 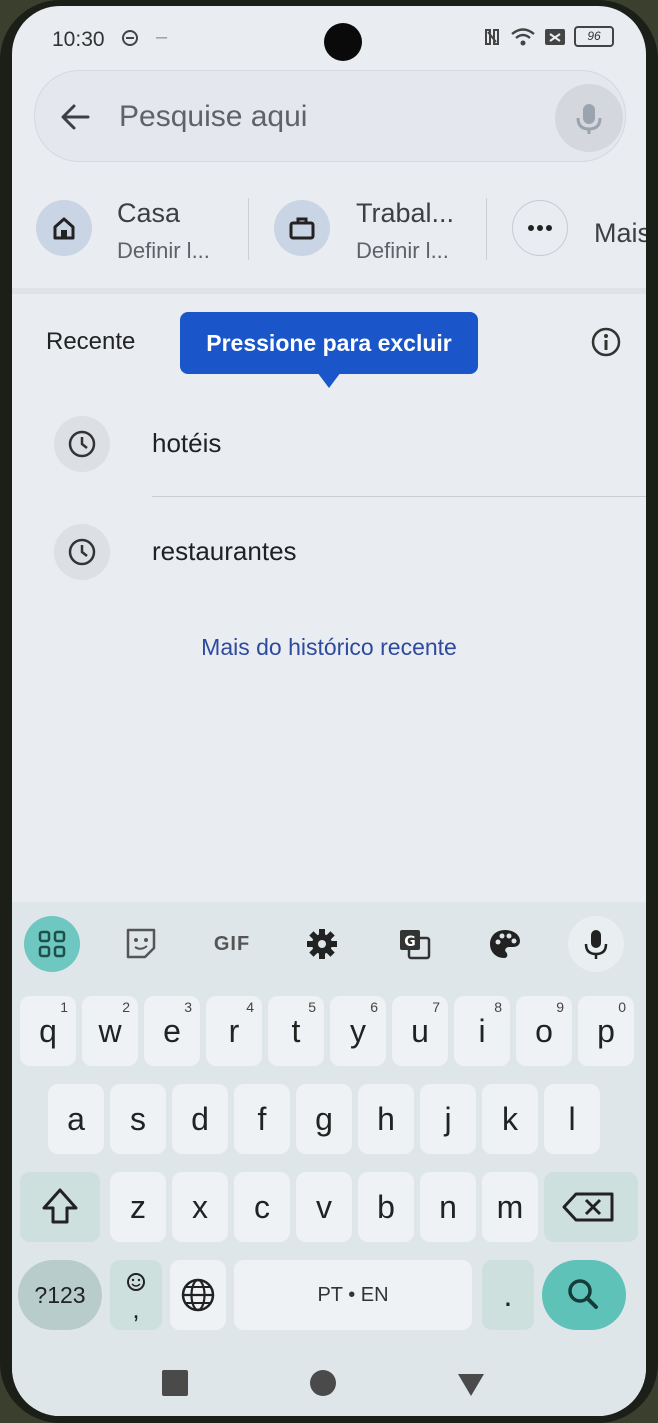 What do you see at coordinates (175, 1383) in the screenshot?
I see `recent-apps-button` at bounding box center [175, 1383].